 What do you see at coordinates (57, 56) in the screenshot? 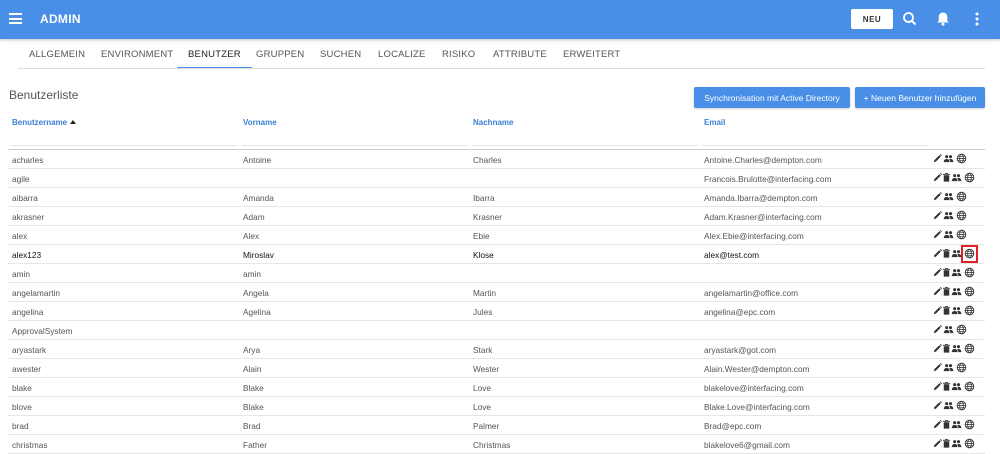
I see `tab-allgemein: ALLGEMEIN` at bounding box center [57, 56].